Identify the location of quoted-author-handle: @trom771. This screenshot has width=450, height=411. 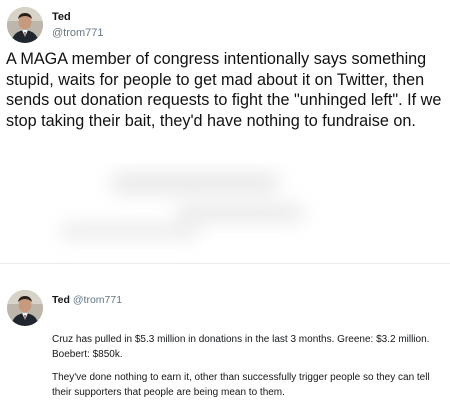
(97, 300).